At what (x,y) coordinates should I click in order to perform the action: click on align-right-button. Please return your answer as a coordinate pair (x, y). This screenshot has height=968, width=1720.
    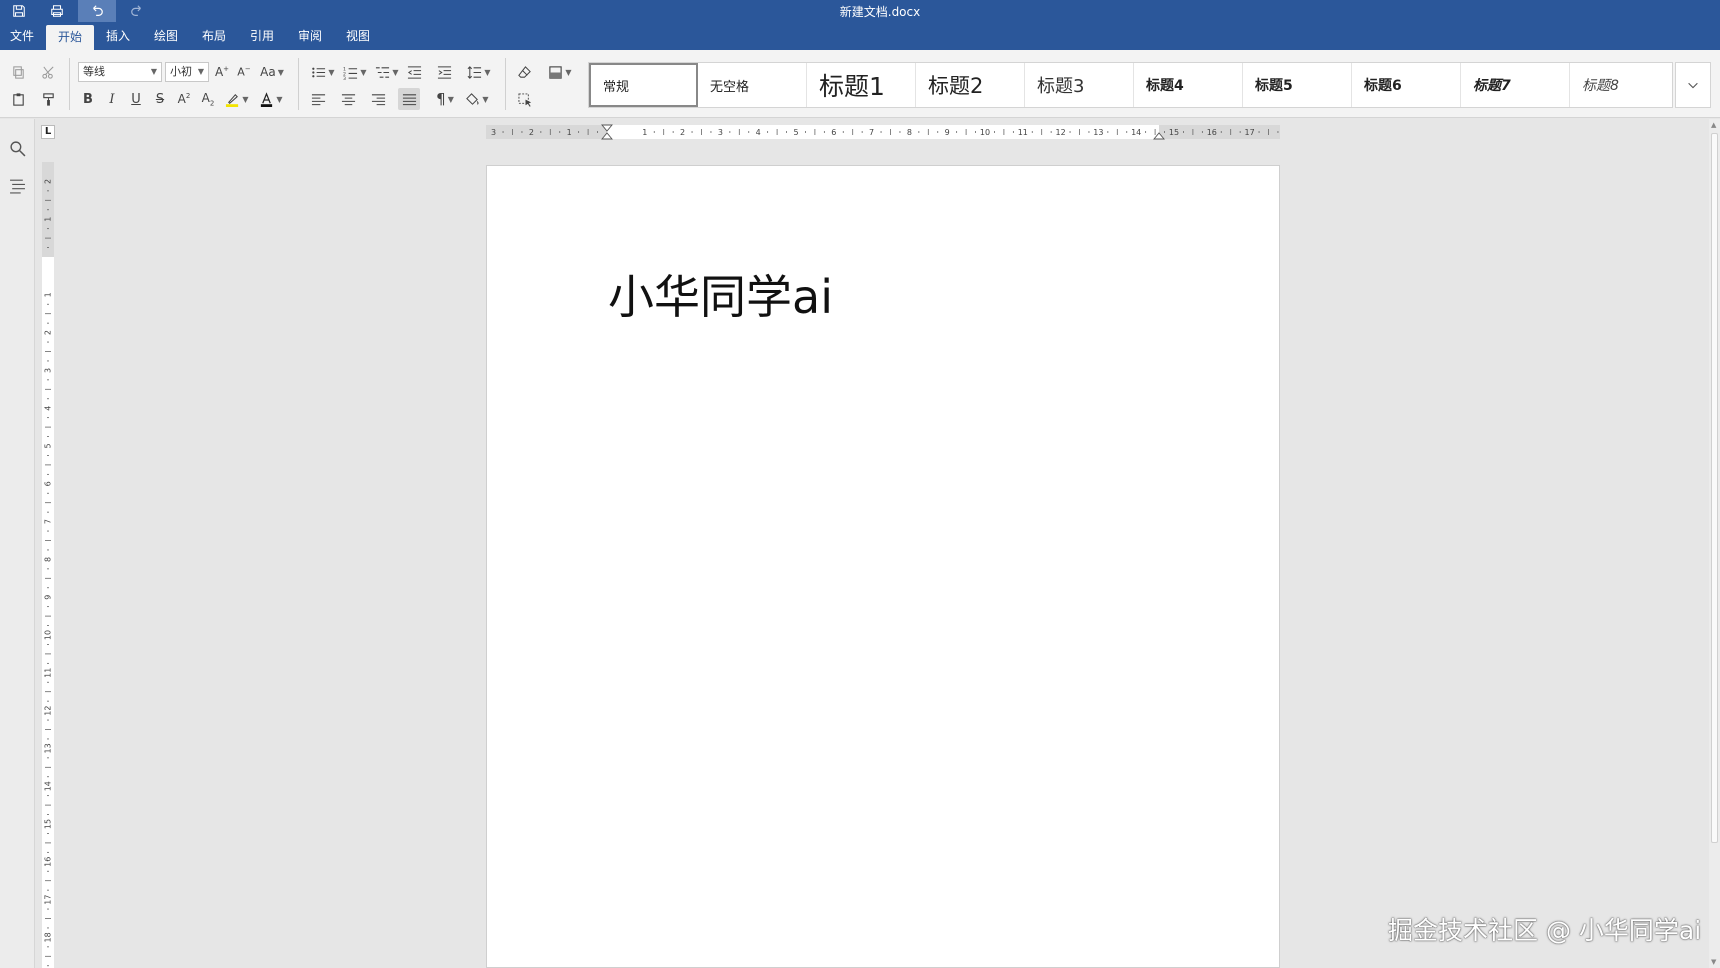
    Looking at the image, I should click on (378, 99).